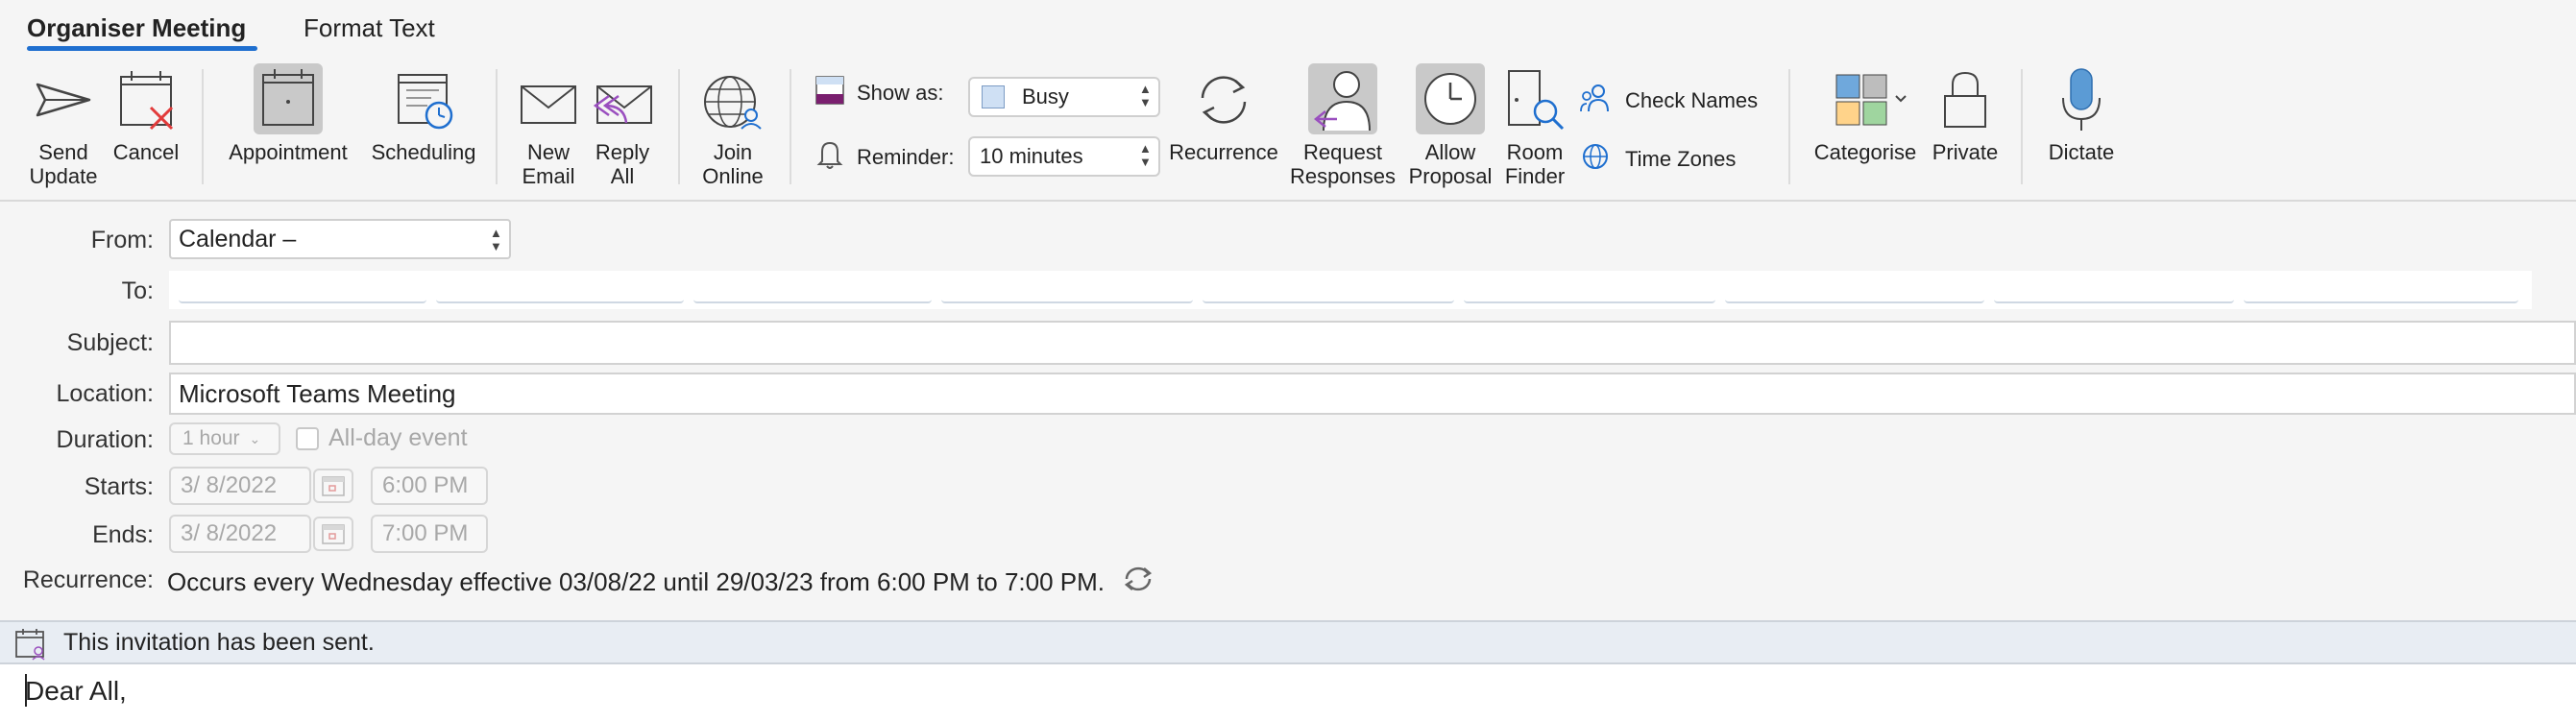  Describe the element at coordinates (26, 691) in the screenshot. I see `text-cursor` at that location.